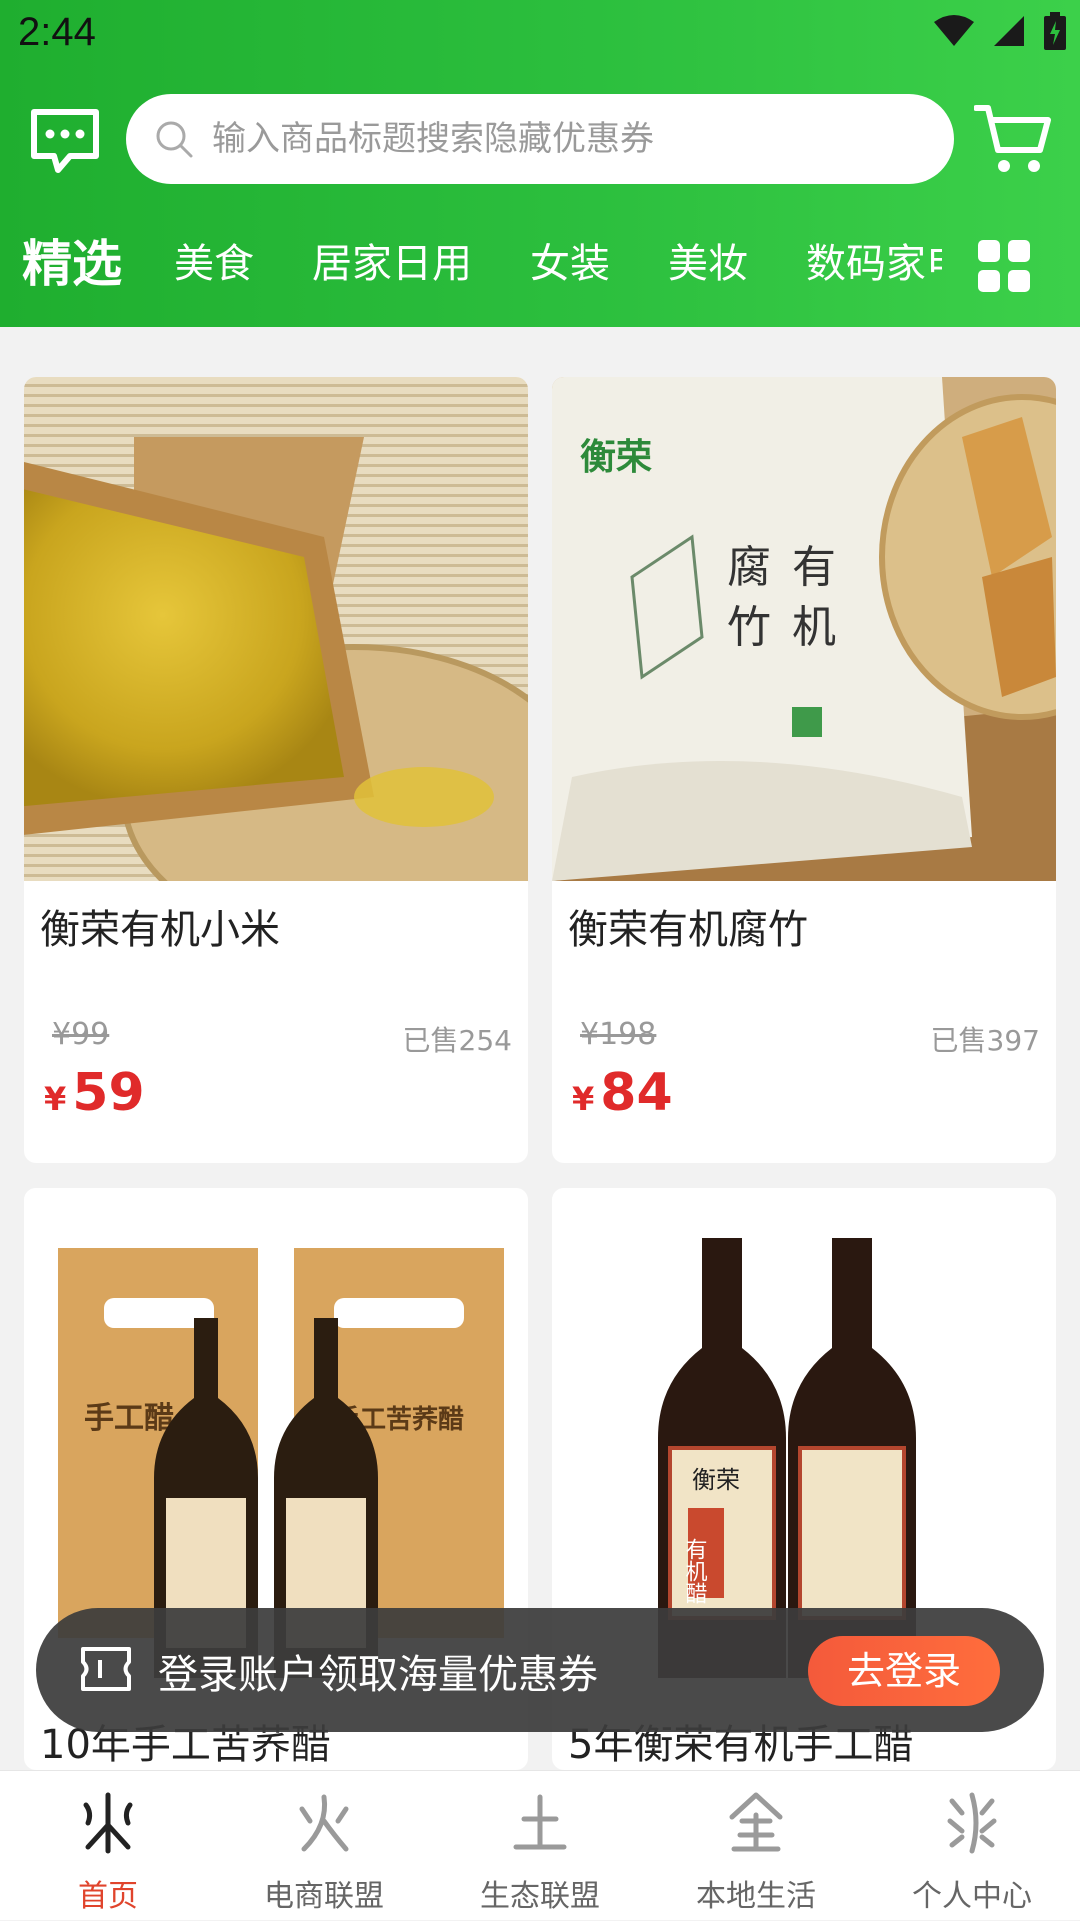 The image size is (1080, 1921). What do you see at coordinates (378, 1675) in the screenshot?
I see `banner-text: 登录账户领取海量优惠券` at bounding box center [378, 1675].